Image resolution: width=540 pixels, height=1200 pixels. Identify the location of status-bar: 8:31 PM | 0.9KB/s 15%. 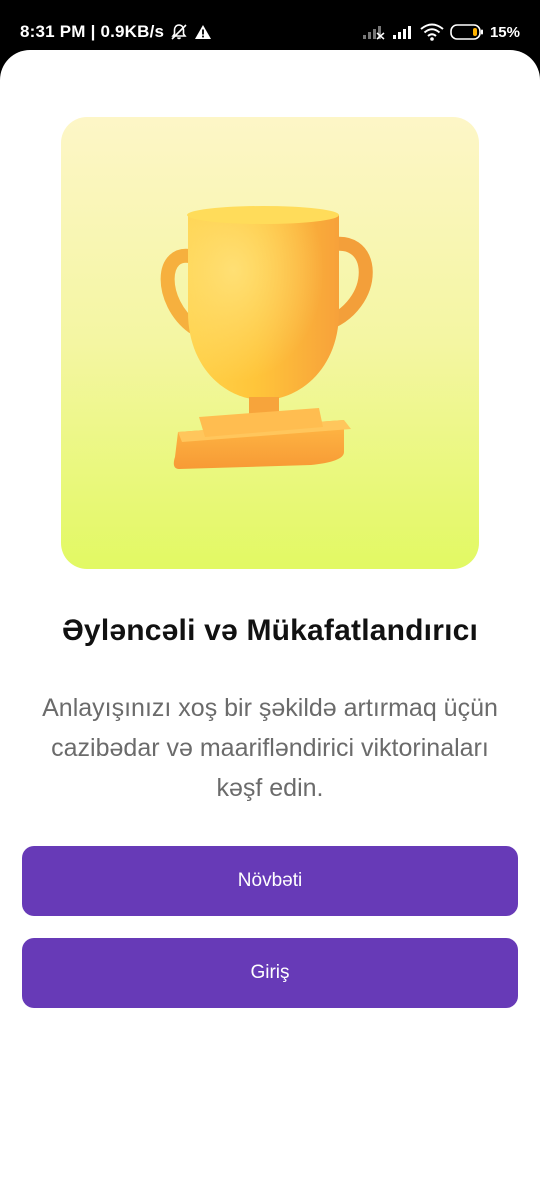
(270, 28).